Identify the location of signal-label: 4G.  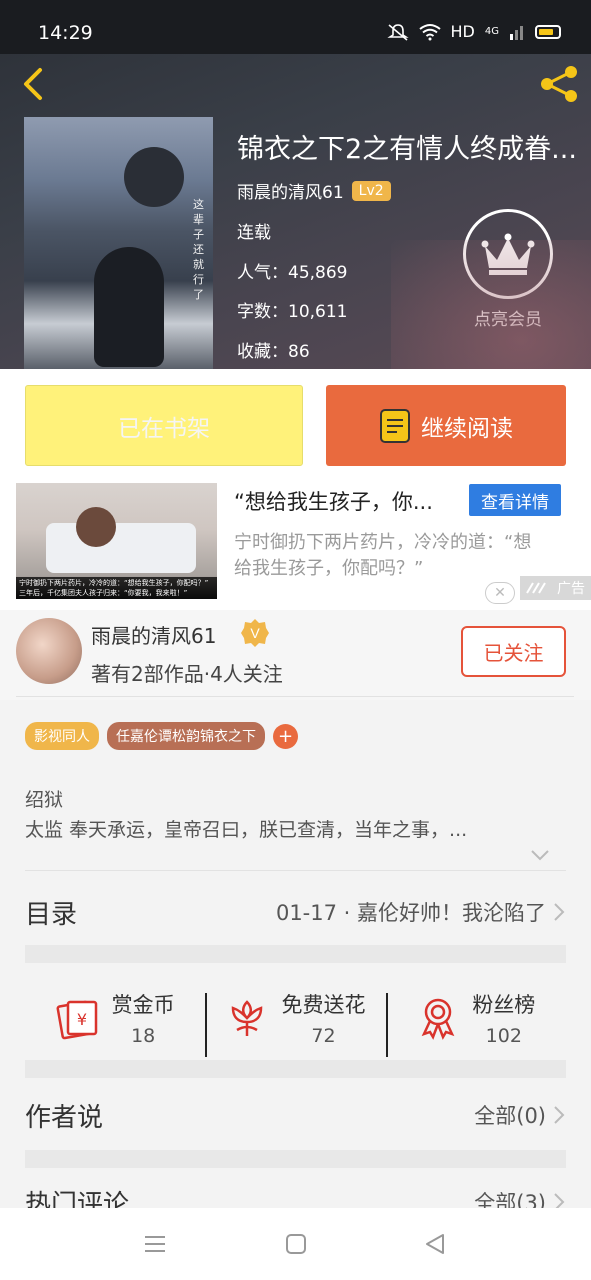
(491, 31).